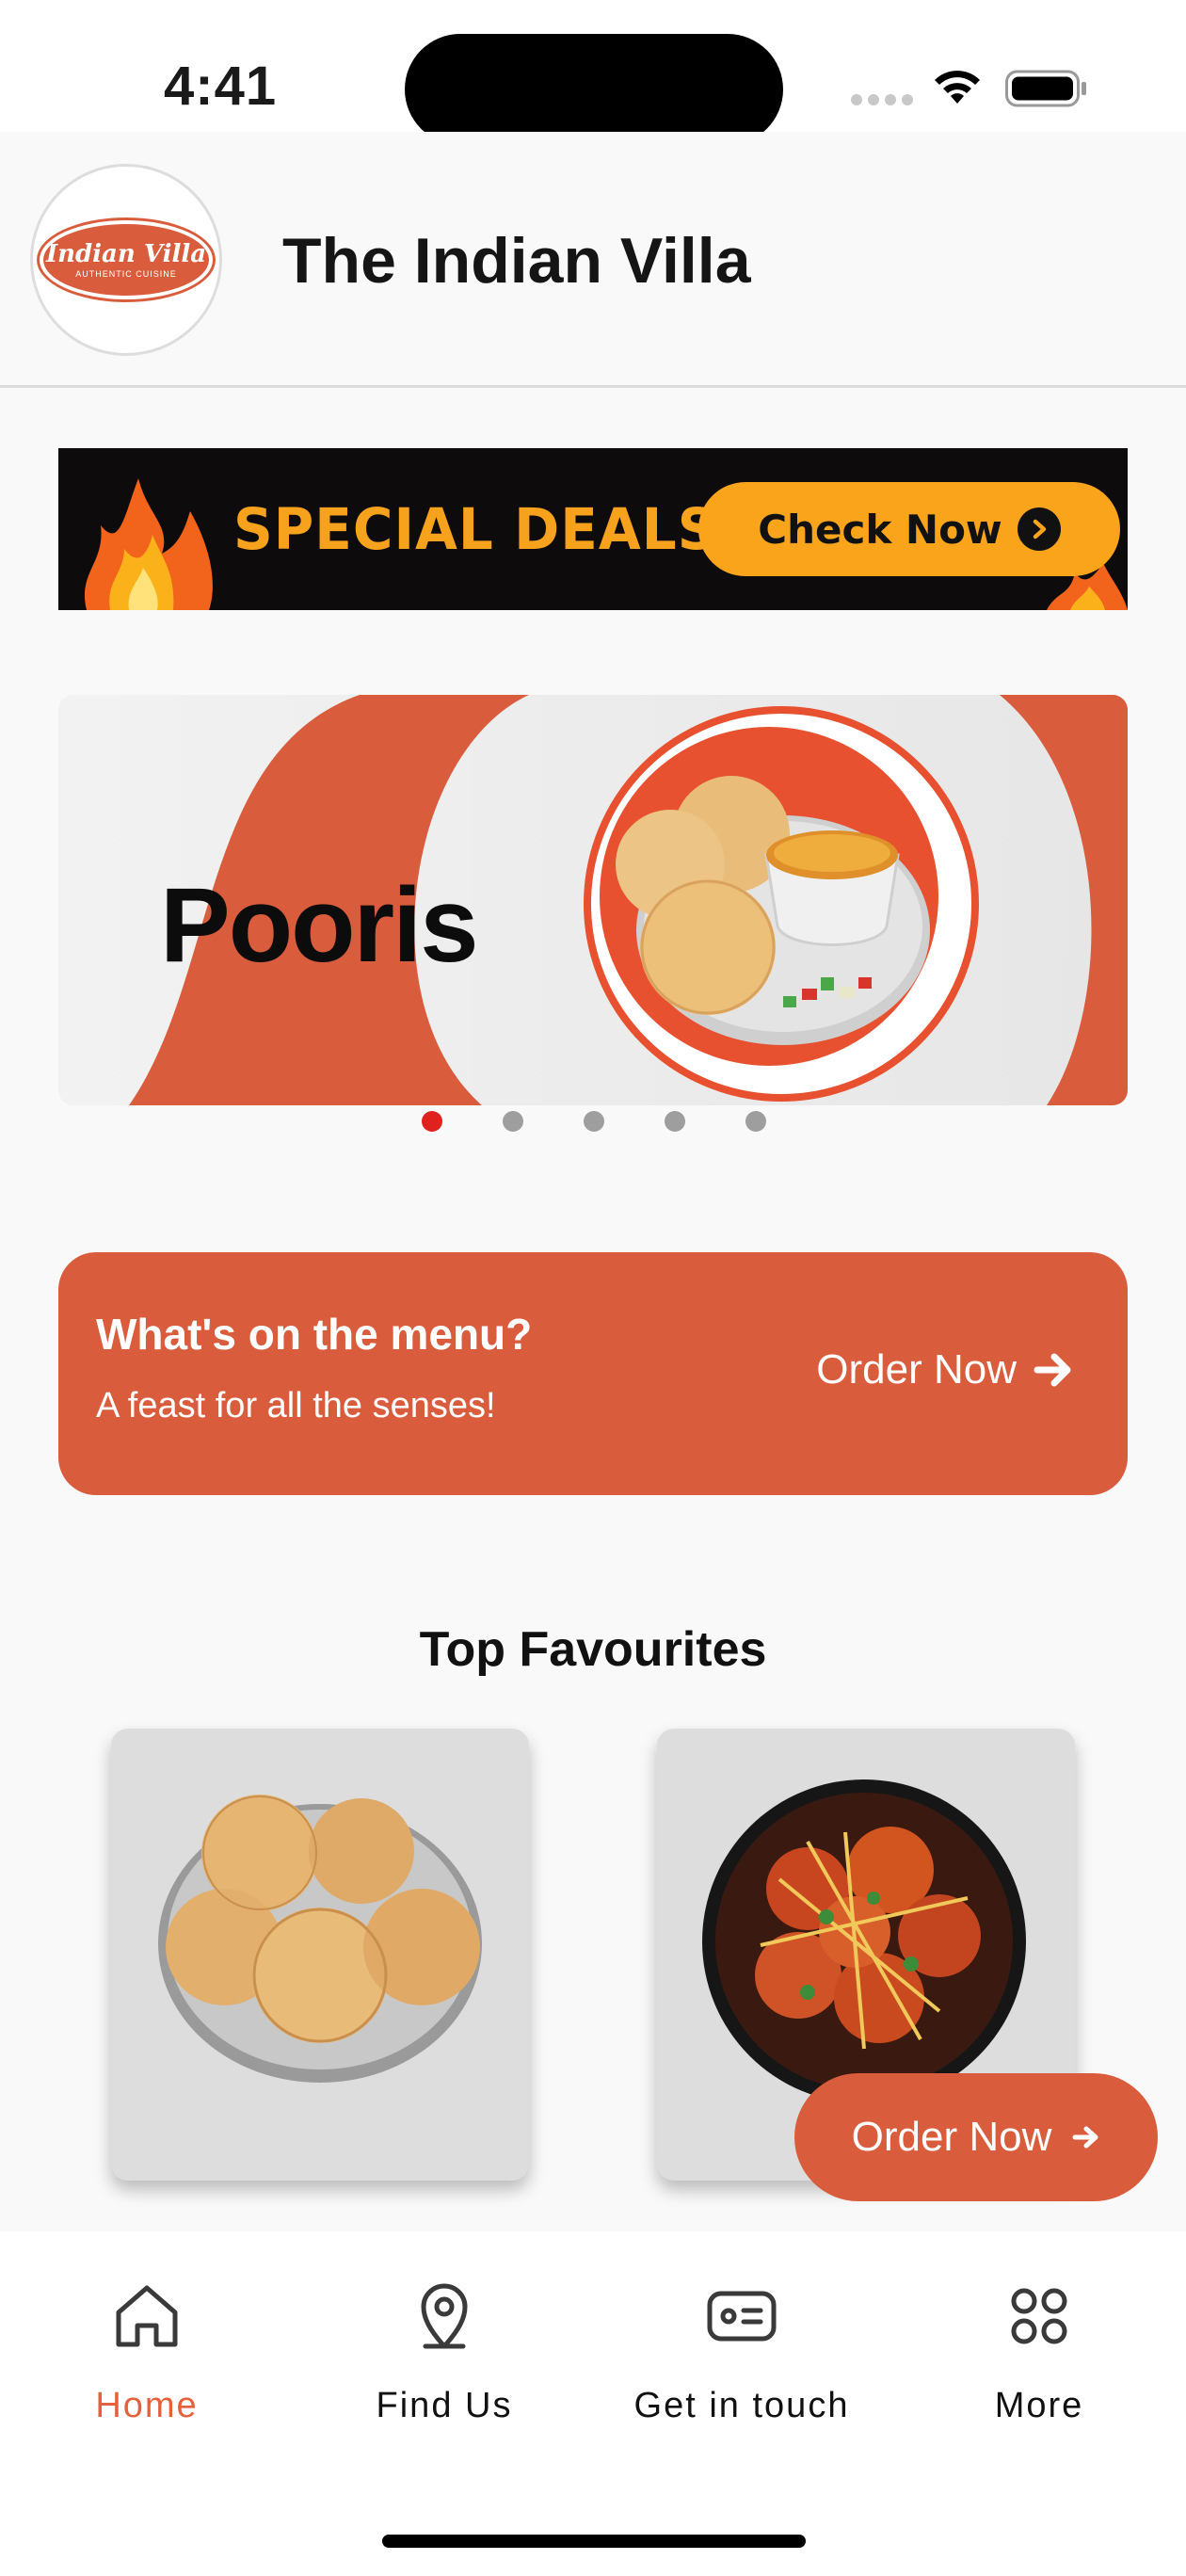 The width and height of the screenshot is (1186, 2576). I want to click on deals-text: SPECIAL DEALS, so click(475, 529).